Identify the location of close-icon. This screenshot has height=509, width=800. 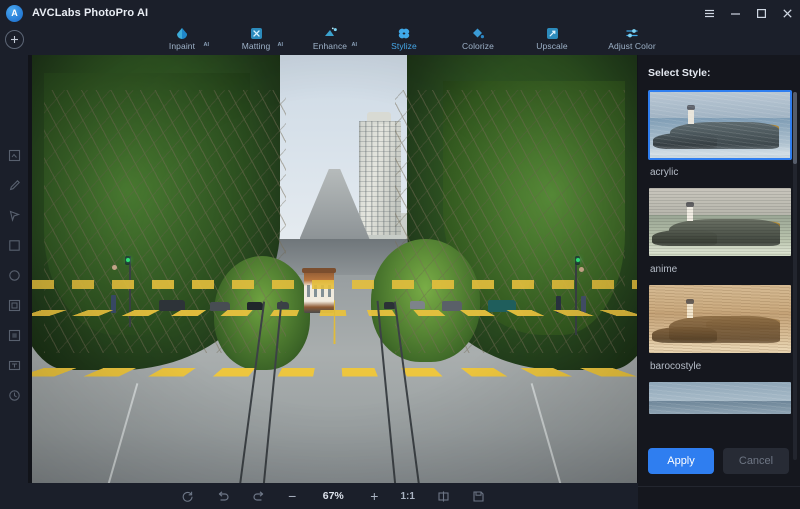
(787, 13).